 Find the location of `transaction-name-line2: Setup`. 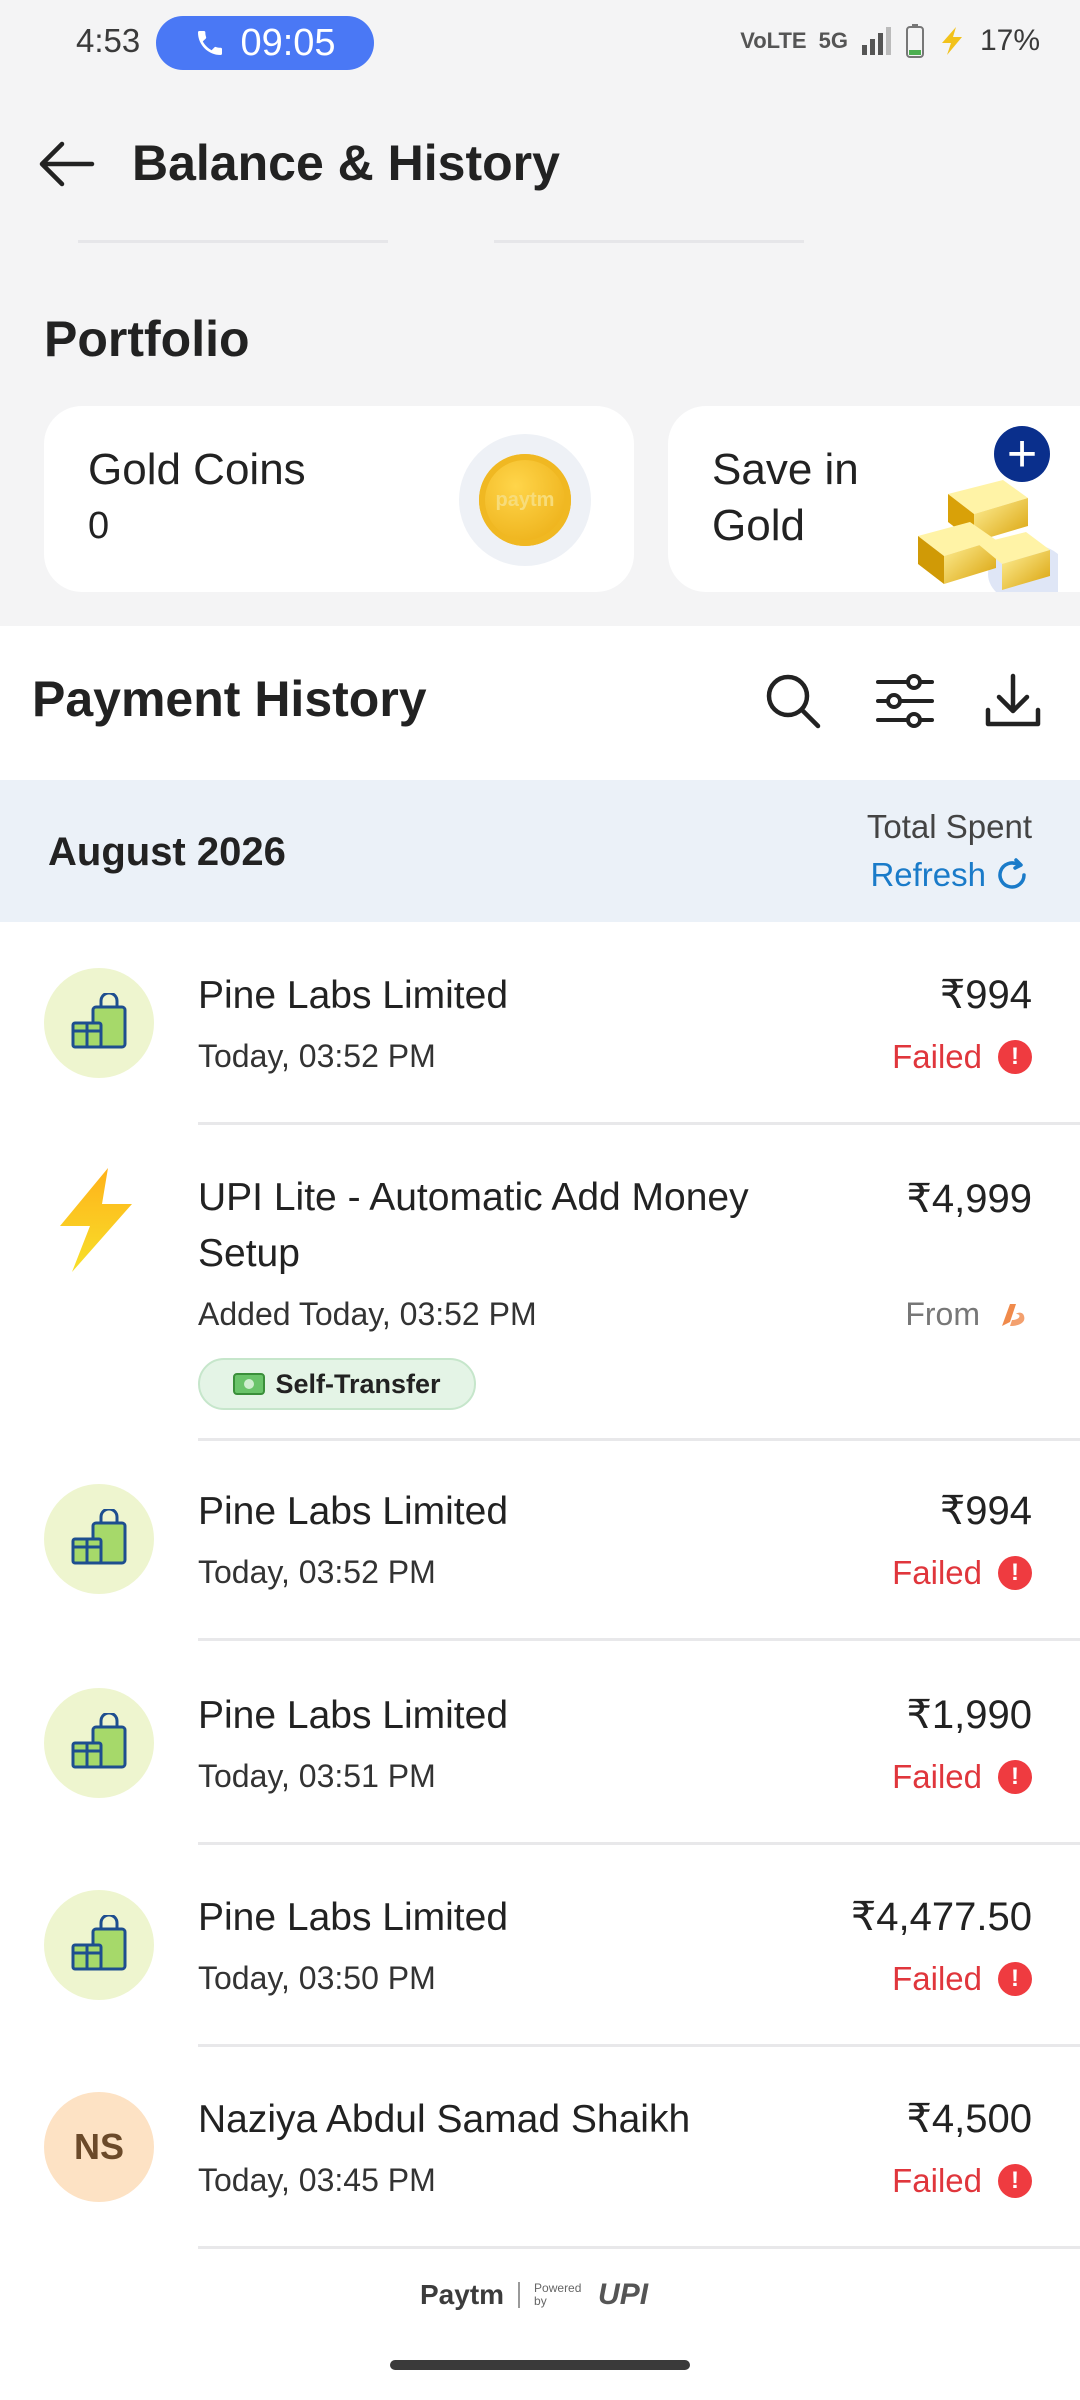

transaction-name-line2: Setup is located at coordinates (249, 1253).